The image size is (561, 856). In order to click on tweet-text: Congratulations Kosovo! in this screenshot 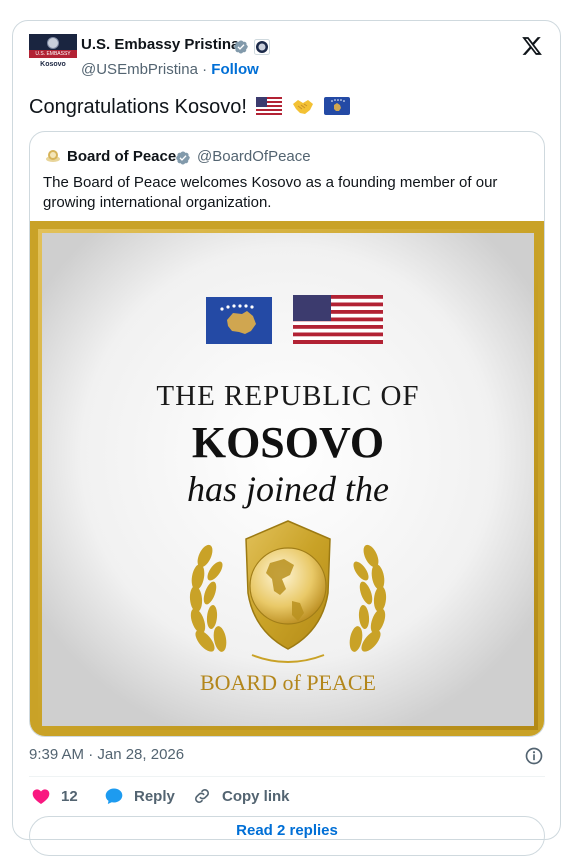, I will do `click(189, 107)`.